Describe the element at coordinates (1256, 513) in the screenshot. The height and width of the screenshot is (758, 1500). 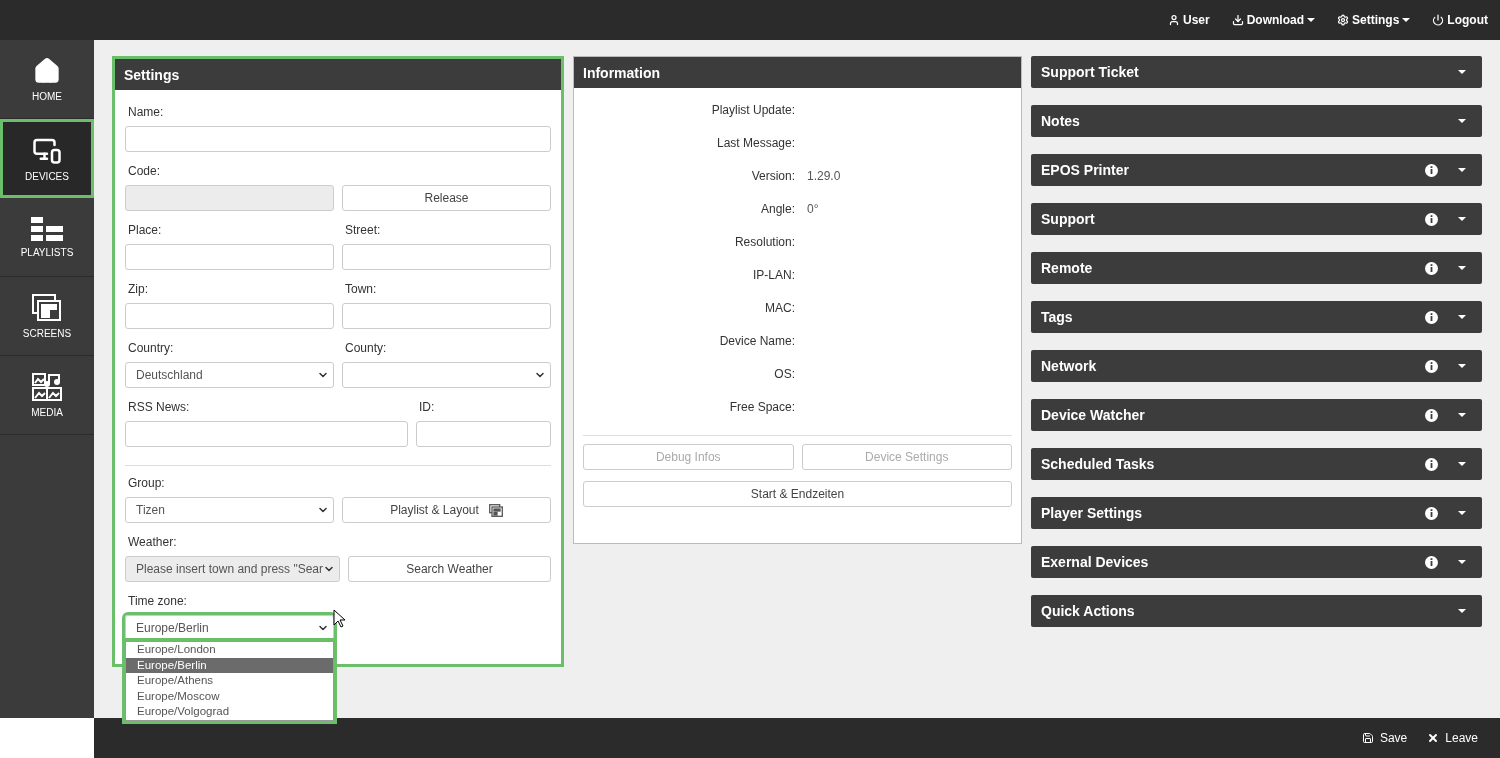
I see `accordion-header: Player Settings` at that location.